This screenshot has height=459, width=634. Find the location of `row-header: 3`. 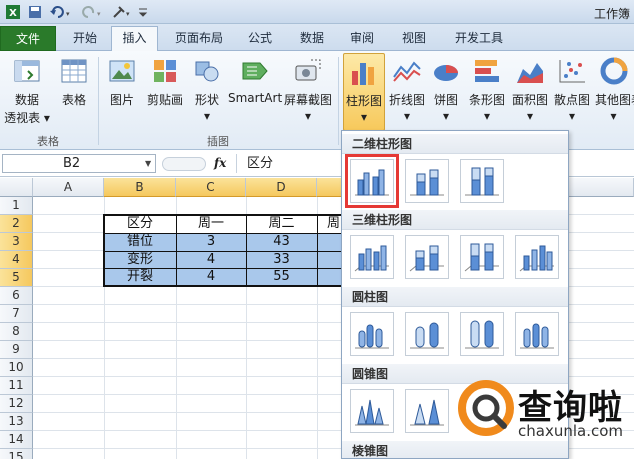

row-header: 3 is located at coordinates (16, 242).